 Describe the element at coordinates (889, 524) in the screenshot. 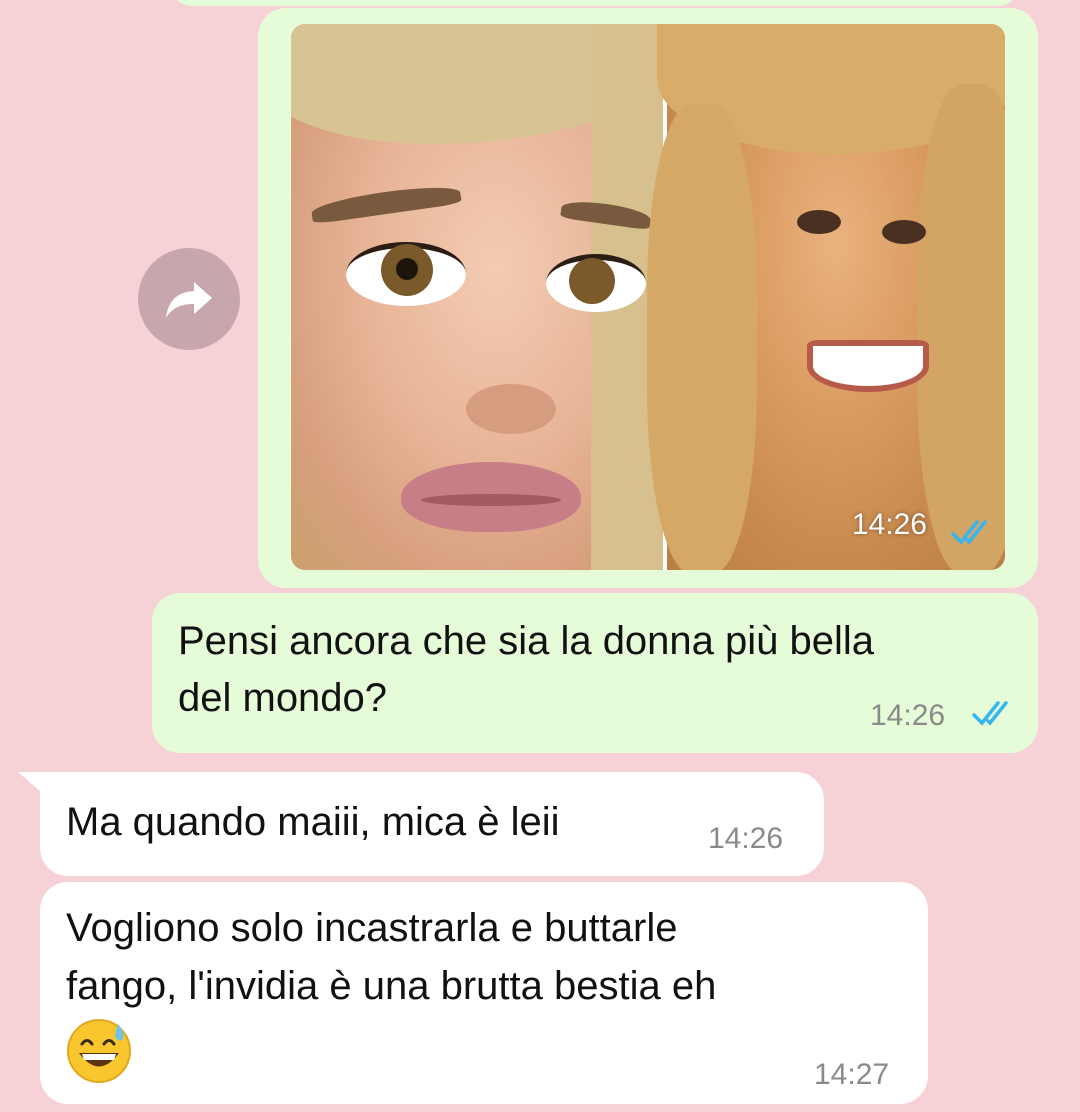

I see `image-timestamp: 14:26` at that location.